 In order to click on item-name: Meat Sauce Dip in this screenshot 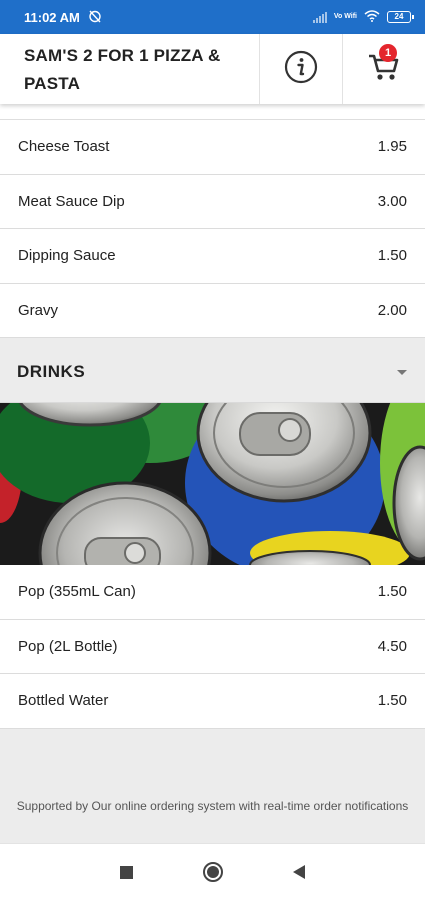, I will do `click(71, 201)`.